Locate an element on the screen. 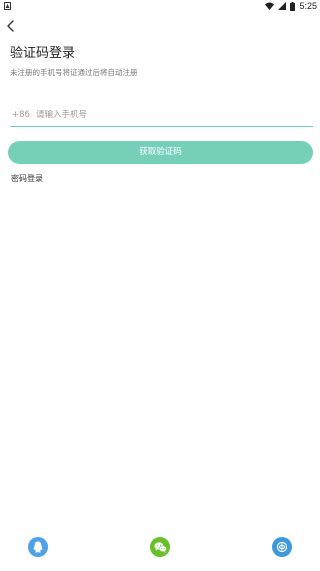 The image size is (320, 571). weibo-login-button is located at coordinates (282, 547).